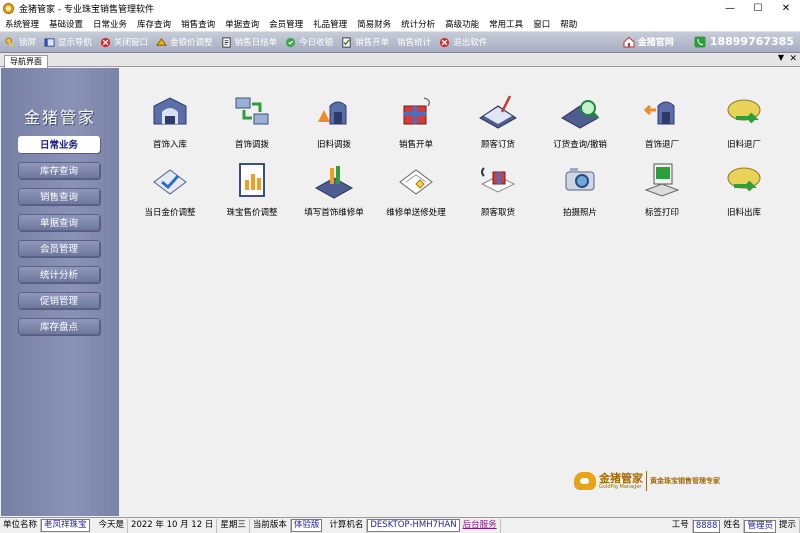  I want to click on sidebar-item-member: 会员管理, so click(59, 248).